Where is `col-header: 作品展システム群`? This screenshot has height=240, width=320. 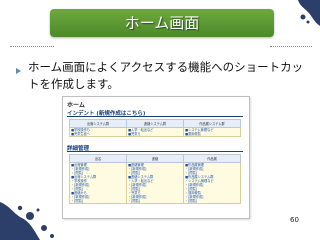
col-header: 作品展システム群 is located at coordinates (212, 123).